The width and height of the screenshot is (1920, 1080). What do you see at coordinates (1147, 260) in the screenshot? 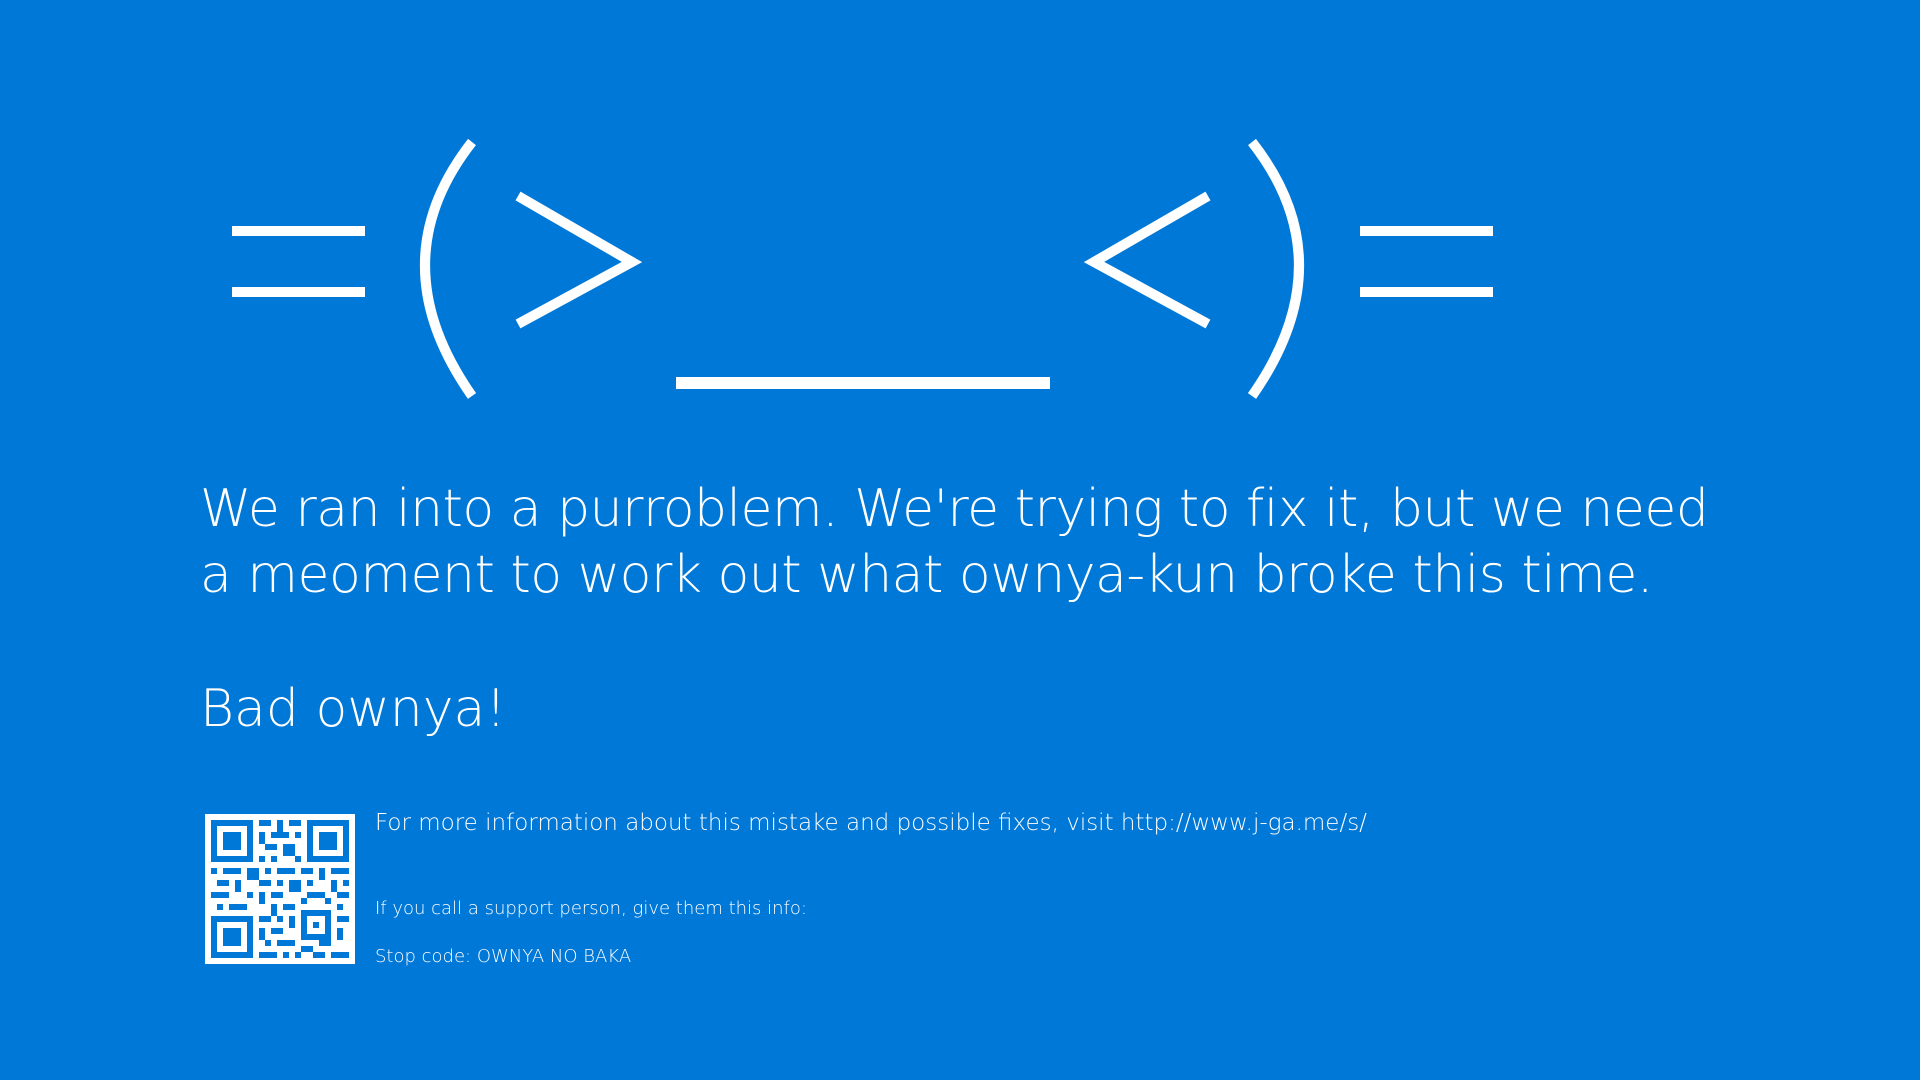
I see `right-eye` at bounding box center [1147, 260].